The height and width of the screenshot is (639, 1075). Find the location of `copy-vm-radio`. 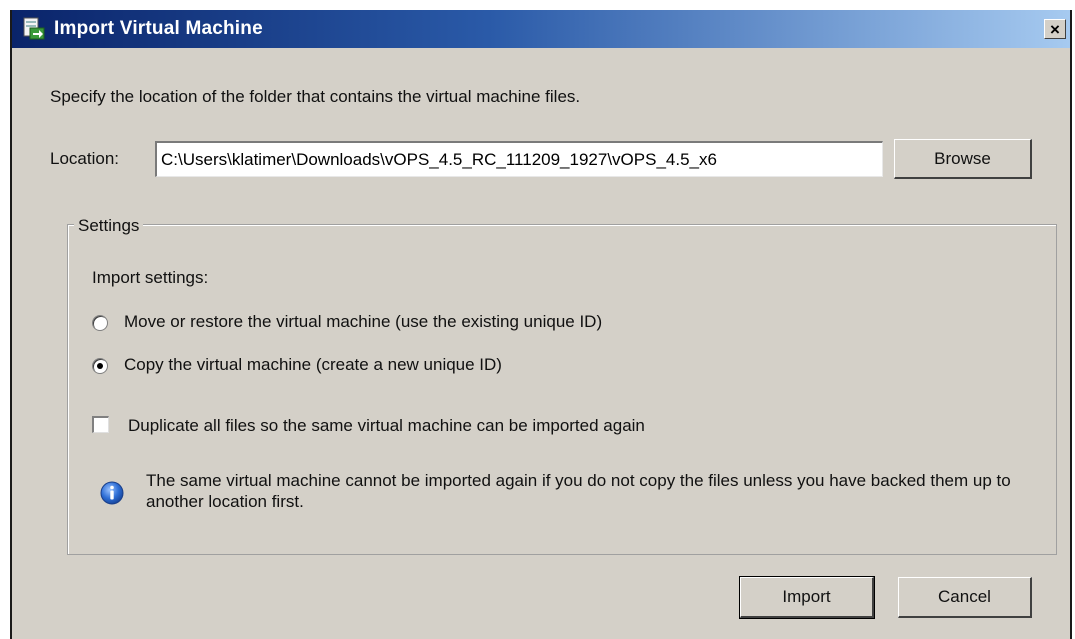

copy-vm-radio is located at coordinates (100, 366).